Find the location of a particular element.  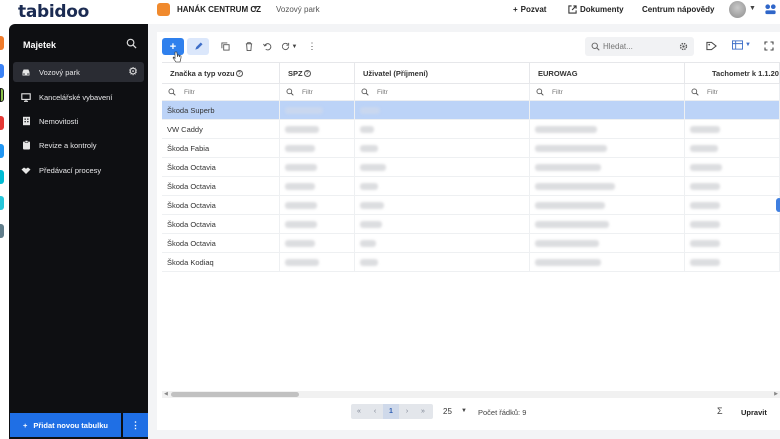

invite-button: + Pozvat is located at coordinates (529, 9).